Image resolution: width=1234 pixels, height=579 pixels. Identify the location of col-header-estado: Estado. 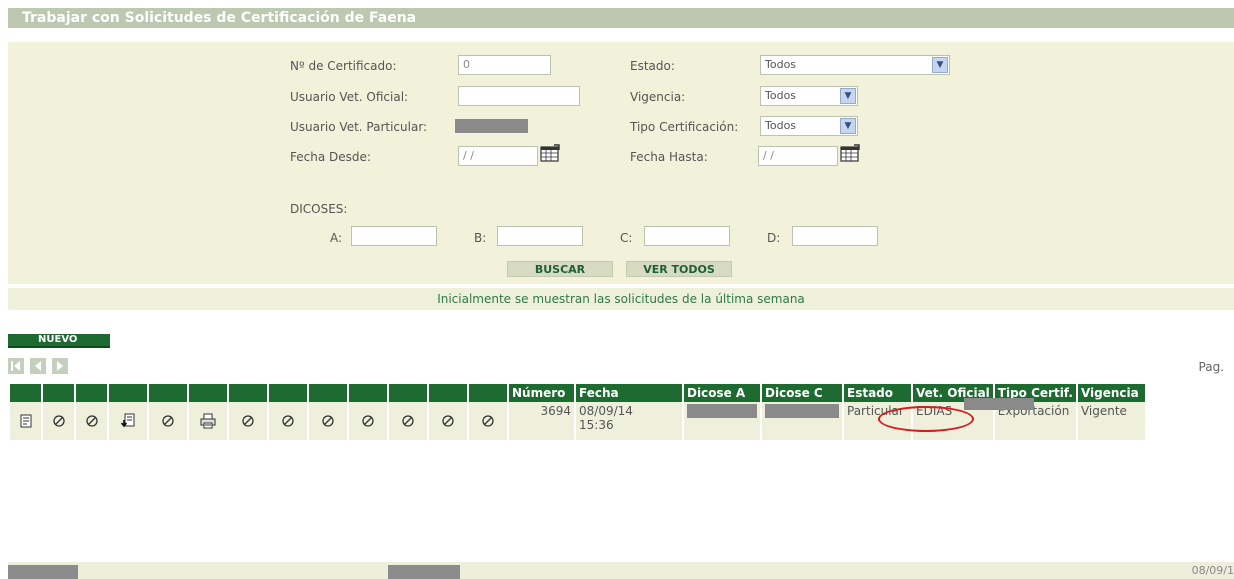
(877, 393).